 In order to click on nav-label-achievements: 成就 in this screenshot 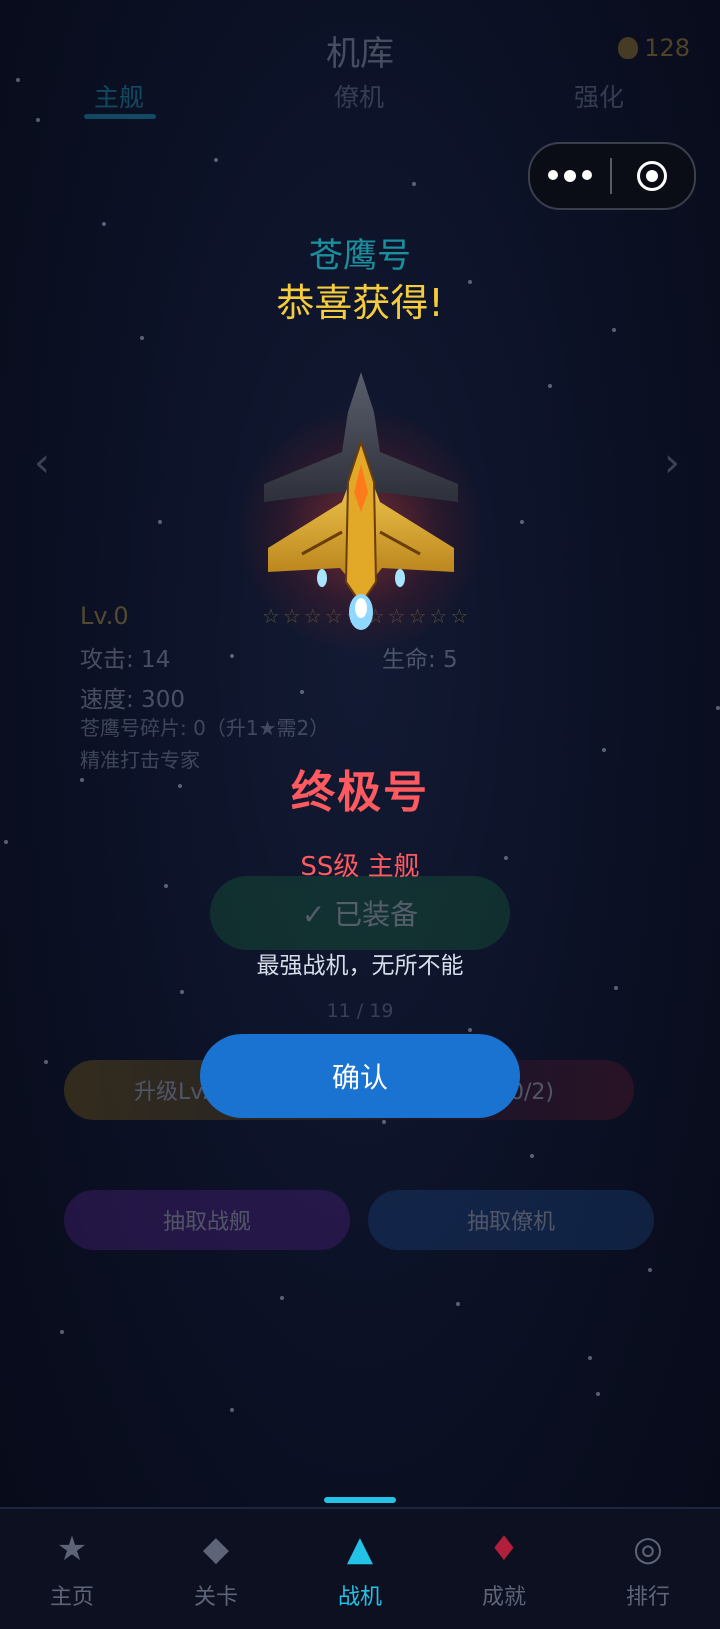, I will do `click(503, 1597)`.